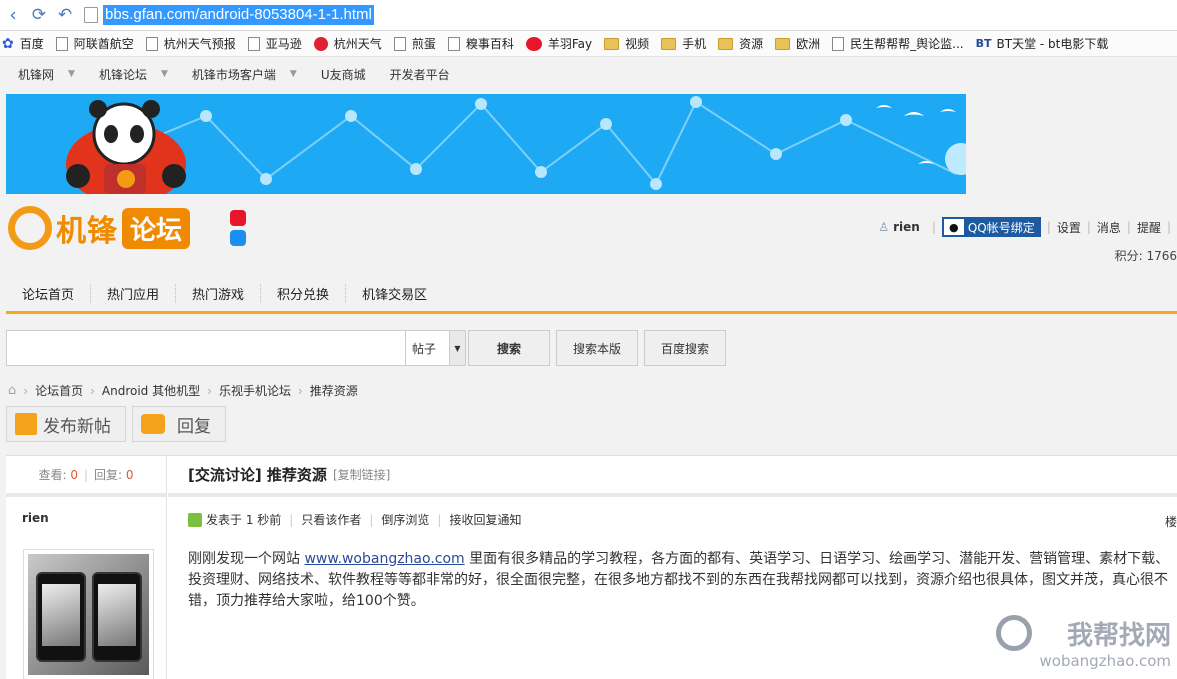  I want to click on watermark: 我帮找网 wobangzhao.com, so click(1083, 642).